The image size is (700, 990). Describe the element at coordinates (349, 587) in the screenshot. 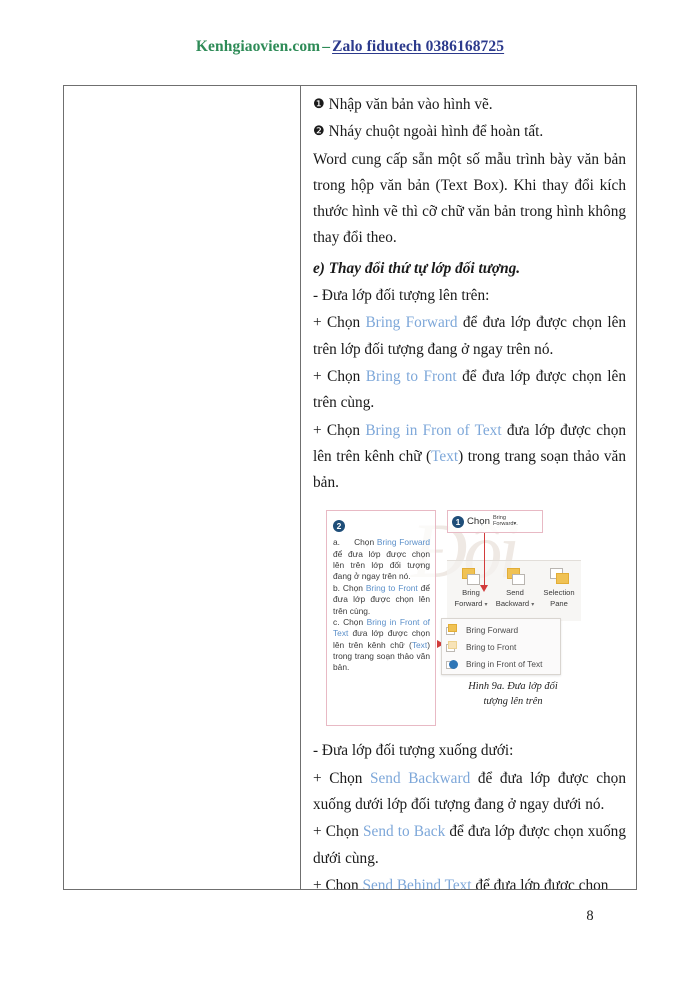

I see `note-b-prefix: b. Chọn` at that location.